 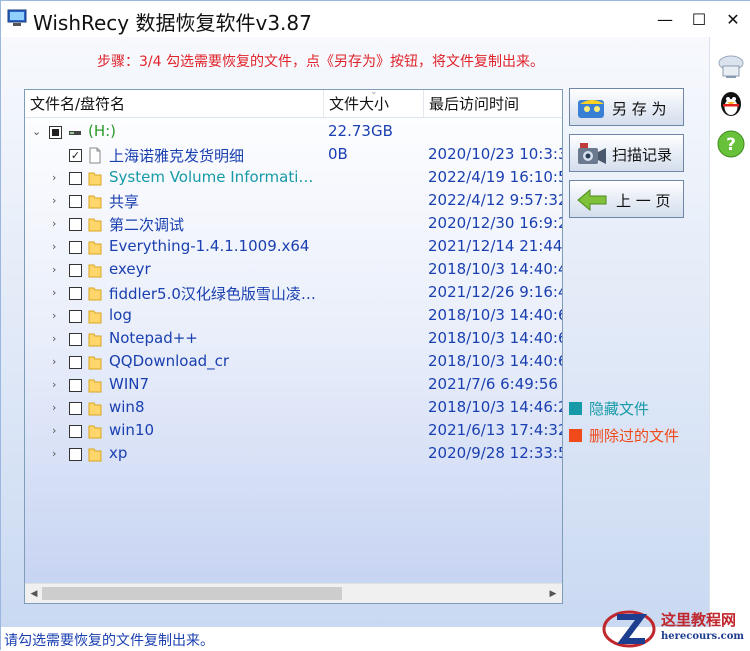 What do you see at coordinates (495, 292) in the screenshot?
I see `row-date: 2021/12/26 9:16:4` at bounding box center [495, 292].